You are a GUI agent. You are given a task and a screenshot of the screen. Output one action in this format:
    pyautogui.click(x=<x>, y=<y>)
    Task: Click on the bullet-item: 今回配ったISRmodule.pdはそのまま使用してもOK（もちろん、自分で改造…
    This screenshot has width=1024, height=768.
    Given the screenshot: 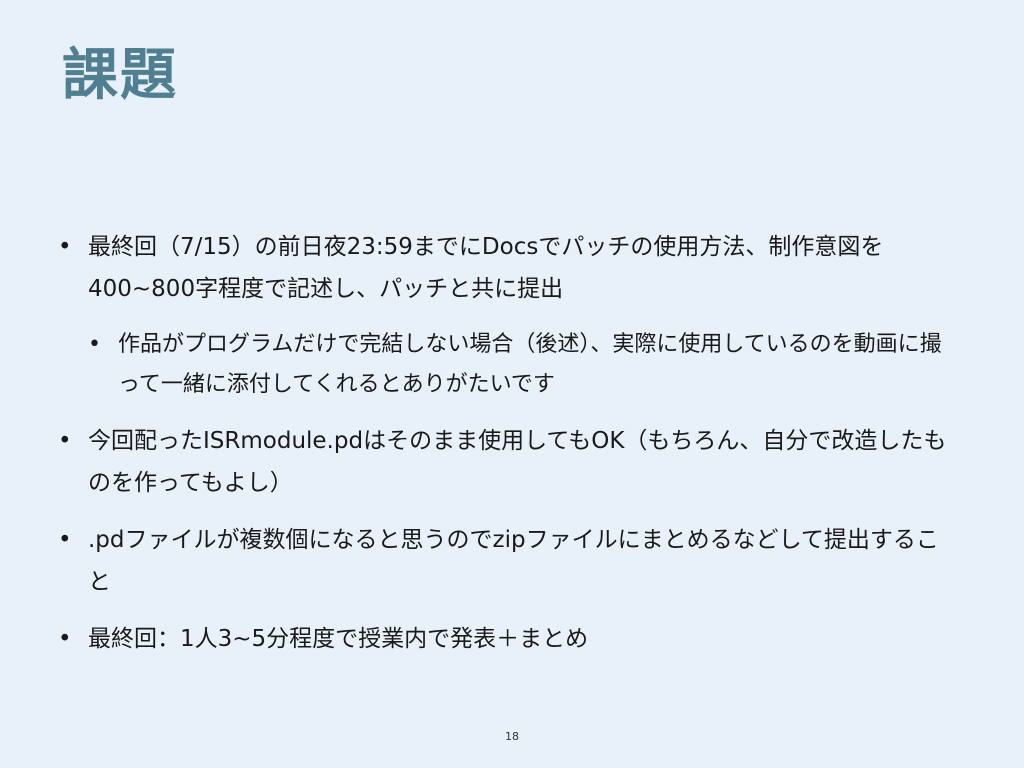 What is the action you would take?
    pyautogui.click(x=508, y=462)
    